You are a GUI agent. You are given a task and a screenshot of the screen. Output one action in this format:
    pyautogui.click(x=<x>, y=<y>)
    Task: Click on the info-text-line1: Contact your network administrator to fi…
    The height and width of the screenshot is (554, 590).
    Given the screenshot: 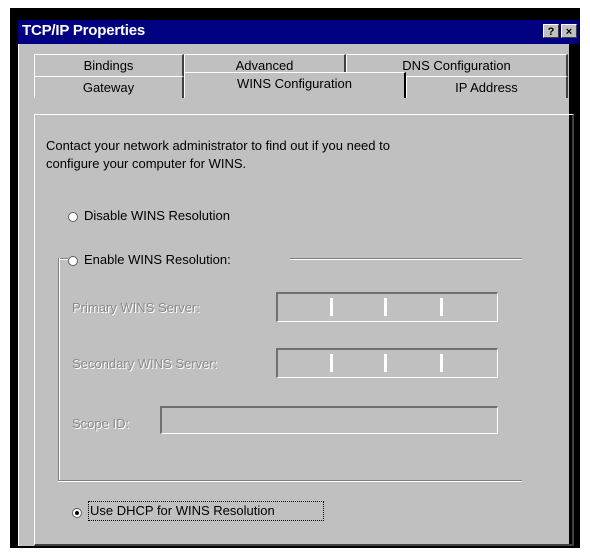 What is the action you would take?
    pyautogui.click(x=218, y=145)
    